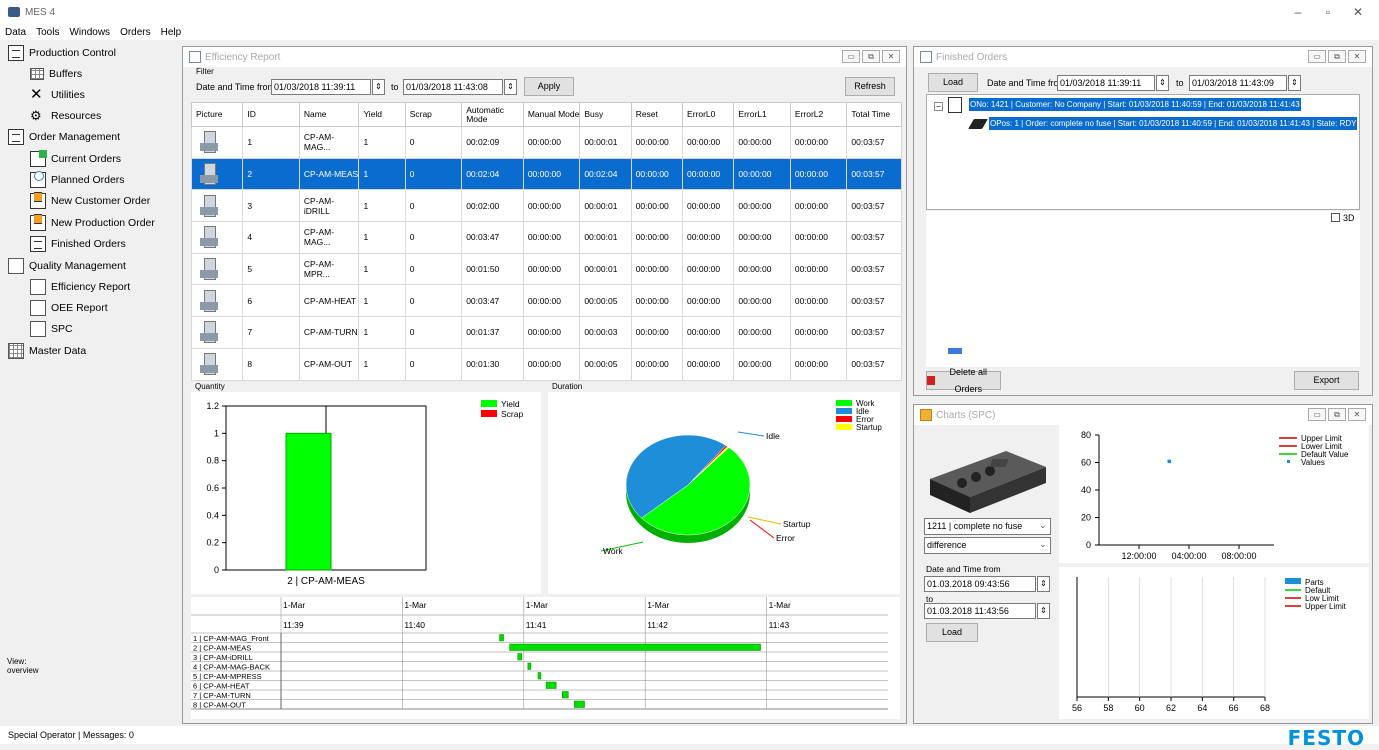 The width and height of the screenshot is (1379, 750). What do you see at coordinates (329, 114) in the screenshot?
I see `column-header: Name` at bounding box center [329, 114].